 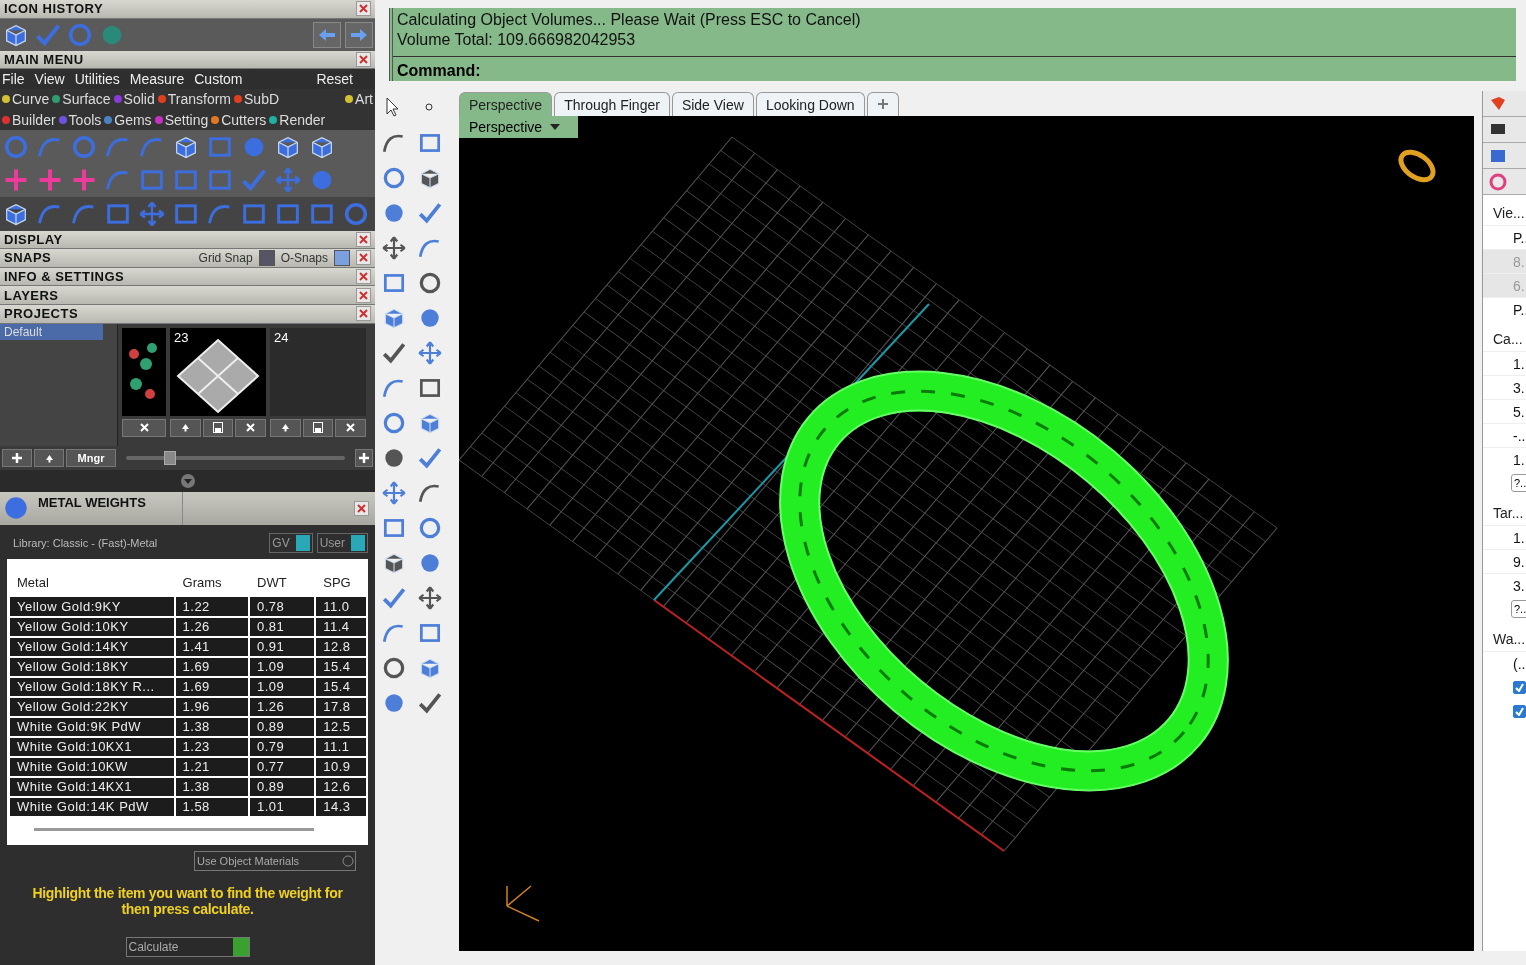 What do you see at coordinates (218, 371) in the screenshot?
I see `project-thumbnail: 23` at bounding box center [218, 371].